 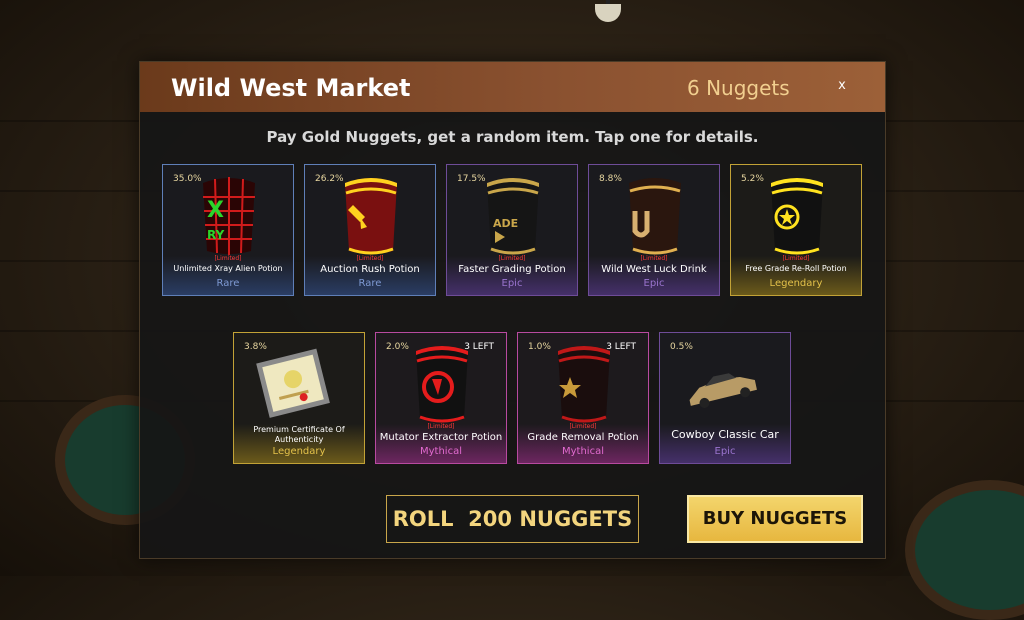 What do you see at coordinates (291, 88) in the screenshot?
I see `market-title: Wild West Market` at bounding box center [291, 88].